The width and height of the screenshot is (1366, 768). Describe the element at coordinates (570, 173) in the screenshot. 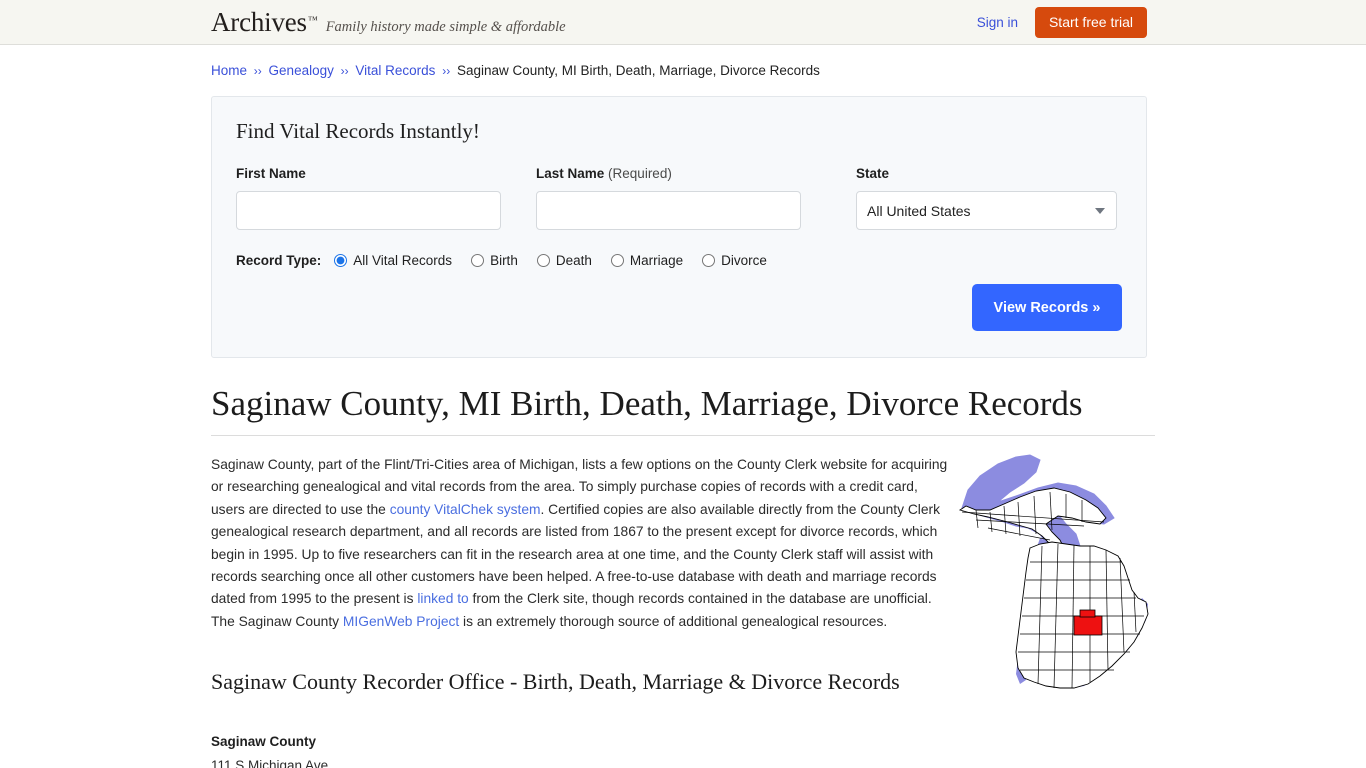

I see `last-name-label-text: Last Name` at that location.